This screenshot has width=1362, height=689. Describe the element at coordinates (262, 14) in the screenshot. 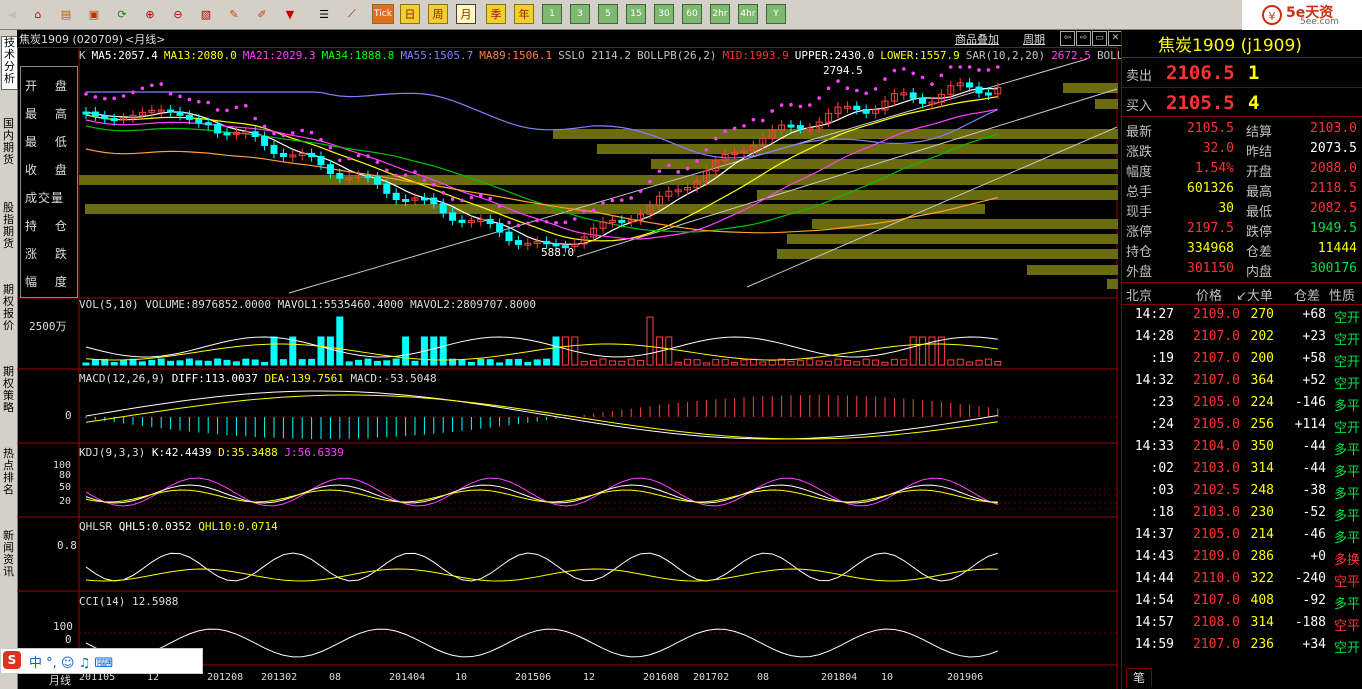

I see `marker-icon: ✐` at that location.